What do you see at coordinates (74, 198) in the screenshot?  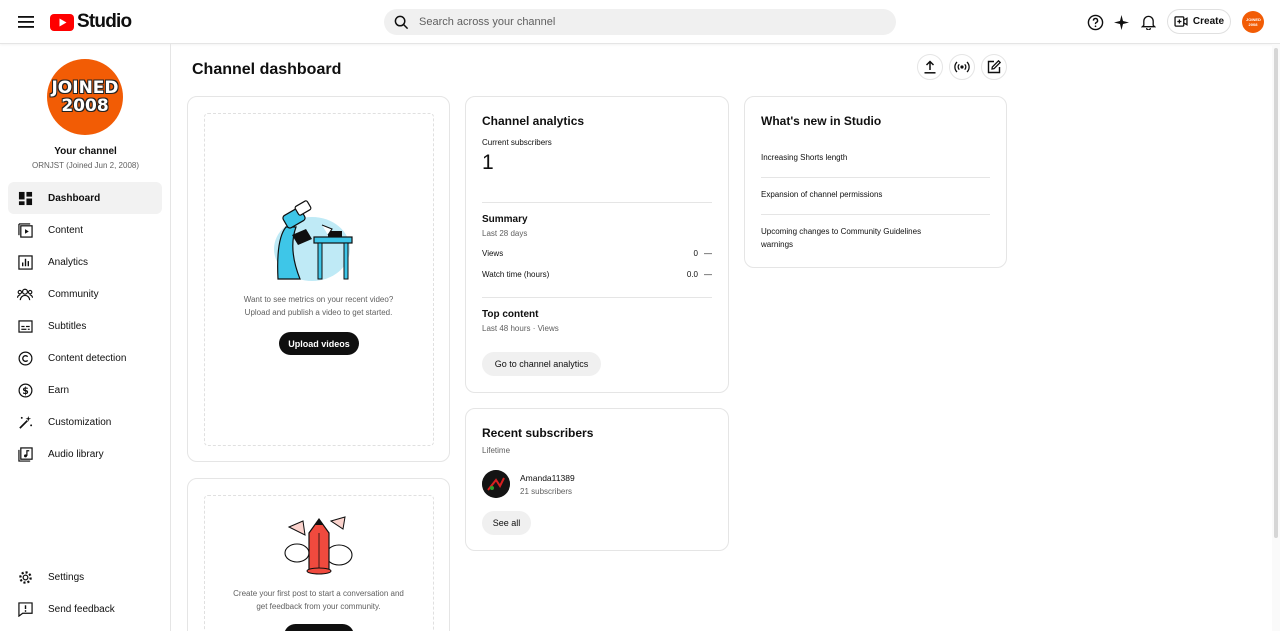 I see `sidebar-item-label: Dashboard` at bounding box center [74, 198].